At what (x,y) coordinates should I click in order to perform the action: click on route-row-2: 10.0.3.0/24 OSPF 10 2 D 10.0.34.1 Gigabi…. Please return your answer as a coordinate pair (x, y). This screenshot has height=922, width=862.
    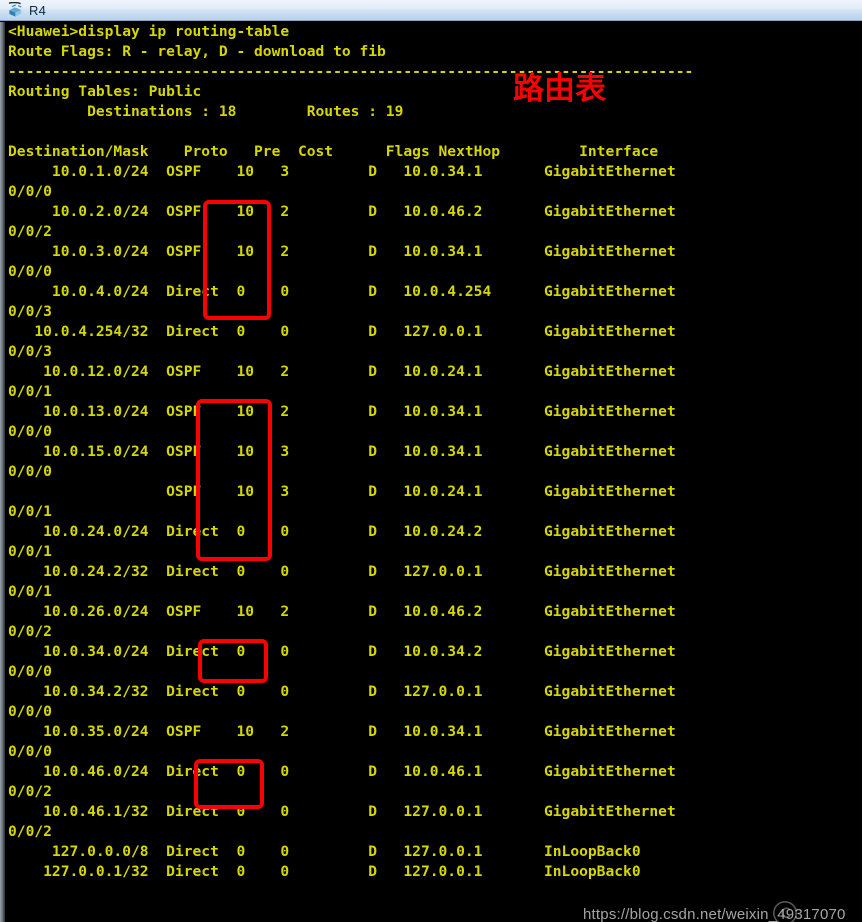
    Looking at the image, I should click on (342, 251).